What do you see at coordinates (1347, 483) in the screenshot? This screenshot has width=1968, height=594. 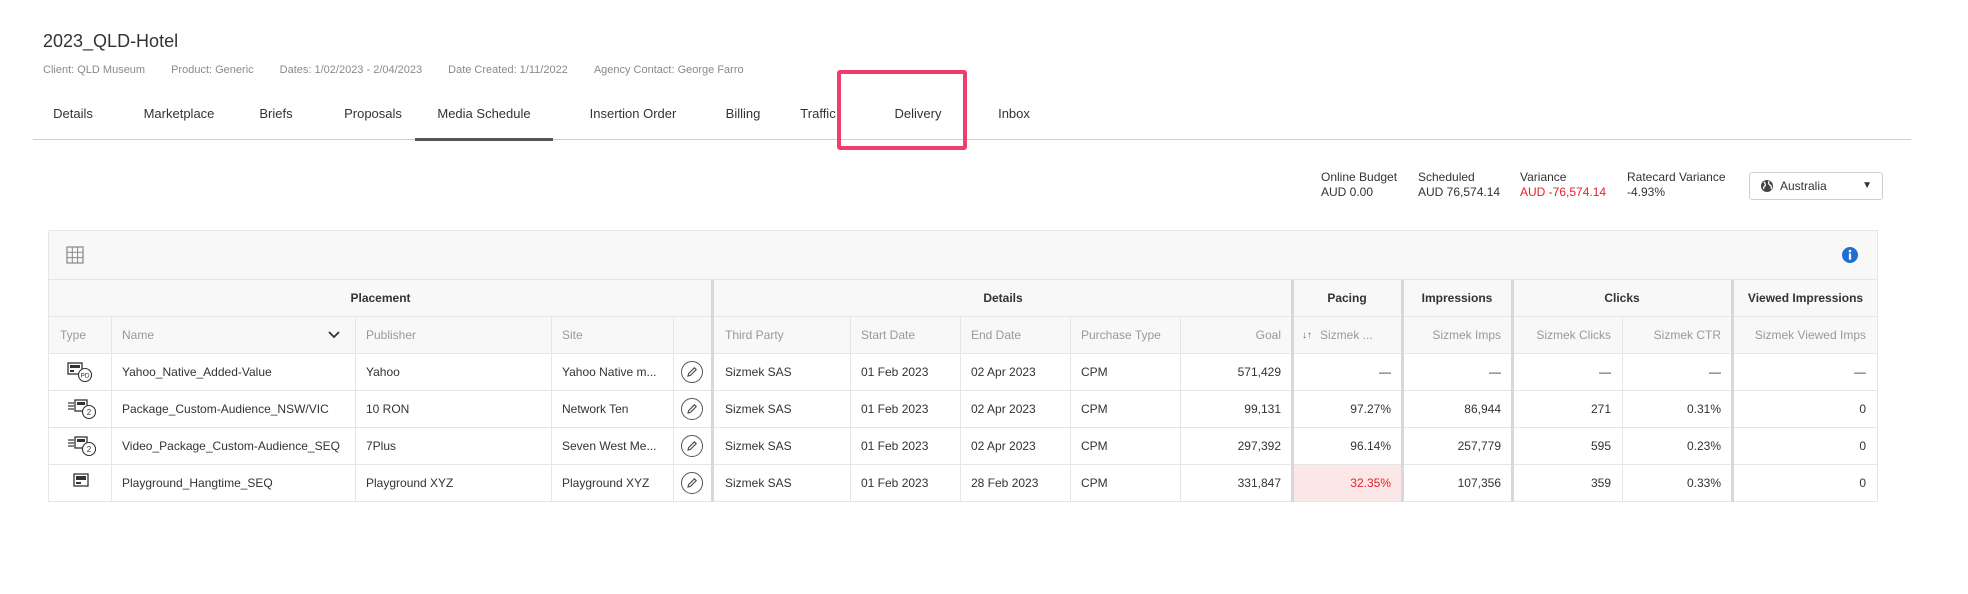 I see `row-pacing: 32.35%` at bounding box center [1347, 483].